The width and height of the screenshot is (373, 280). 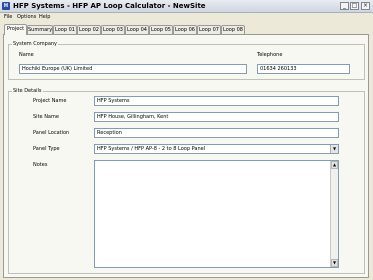 I want to click on site-details-group-label: Site Details, so click(x=27, y=91).